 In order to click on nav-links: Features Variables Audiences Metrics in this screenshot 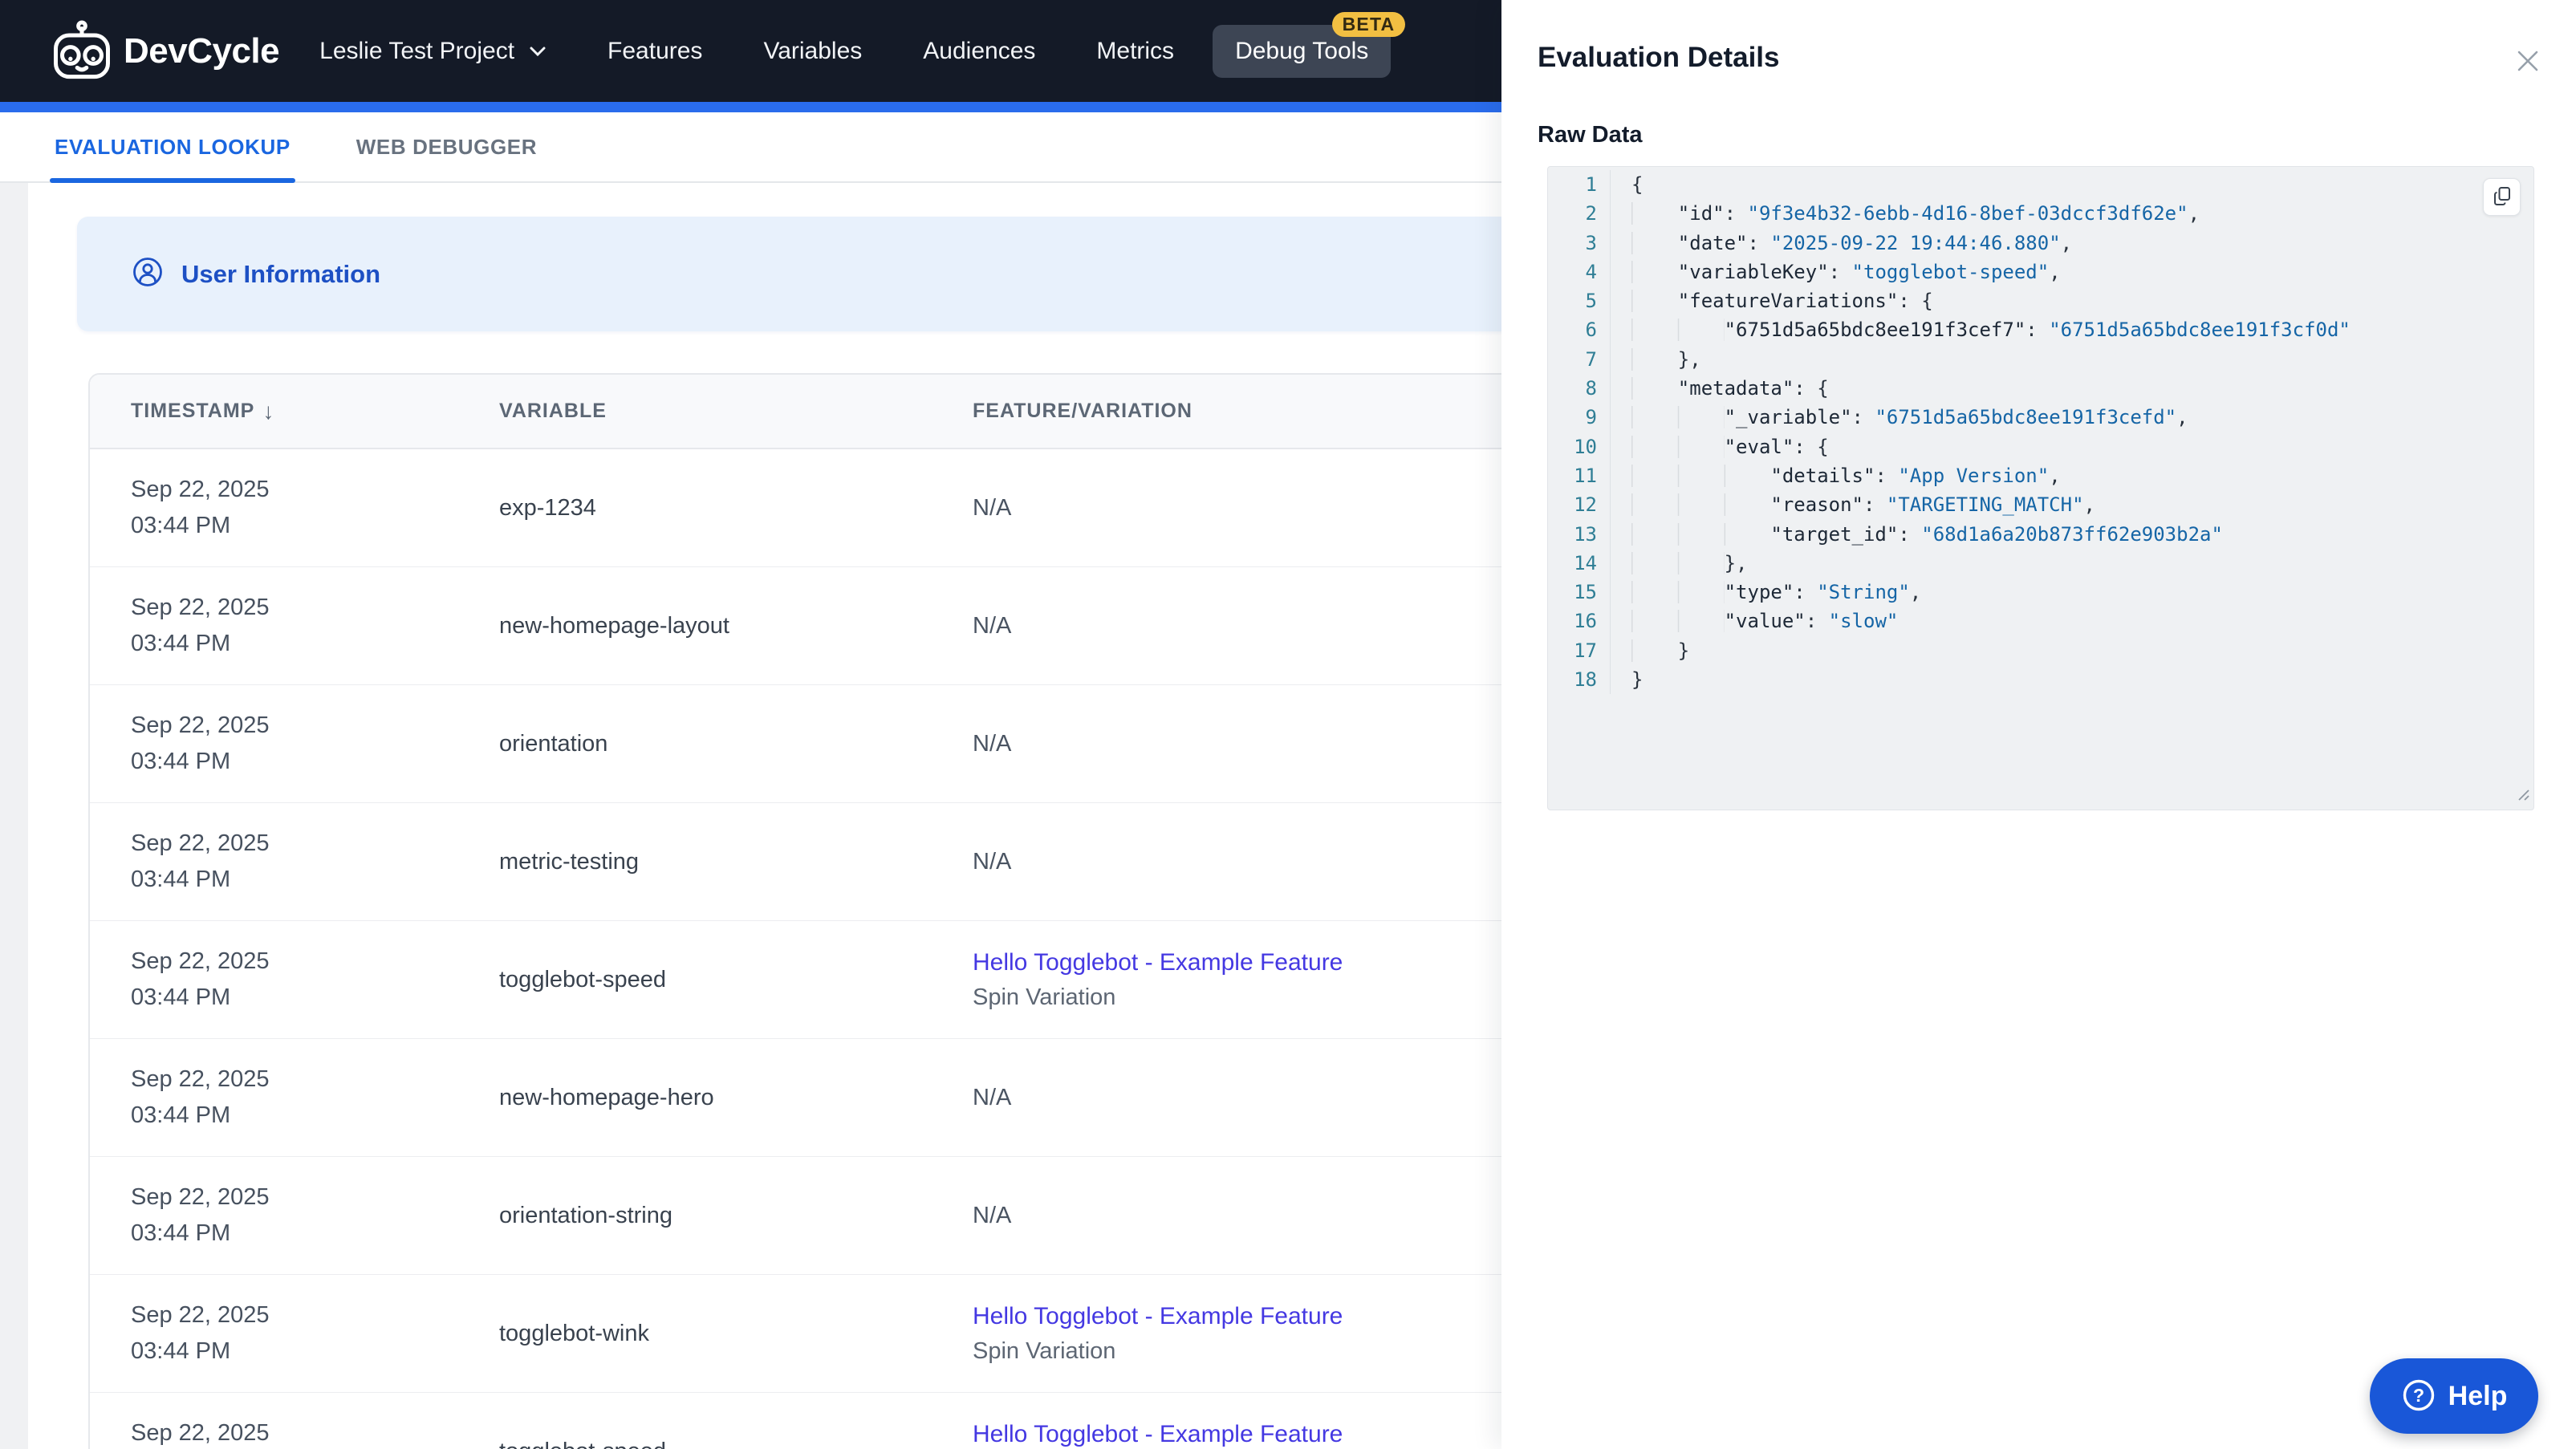, I will do `click(890, 51)`.